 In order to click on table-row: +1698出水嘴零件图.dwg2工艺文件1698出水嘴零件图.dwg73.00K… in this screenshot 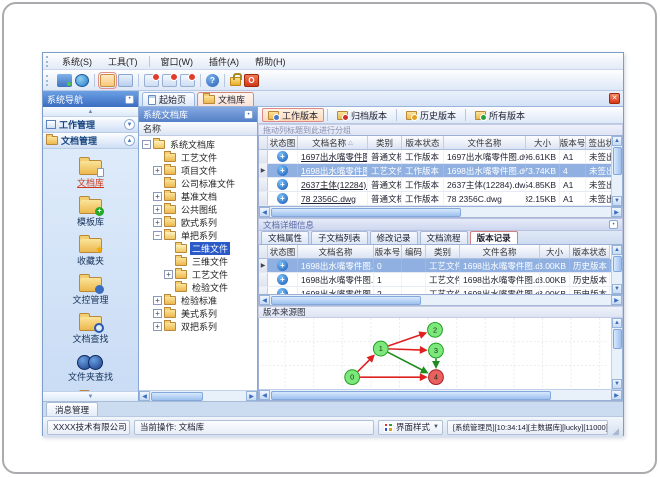, I will do `click(435, 290)`.